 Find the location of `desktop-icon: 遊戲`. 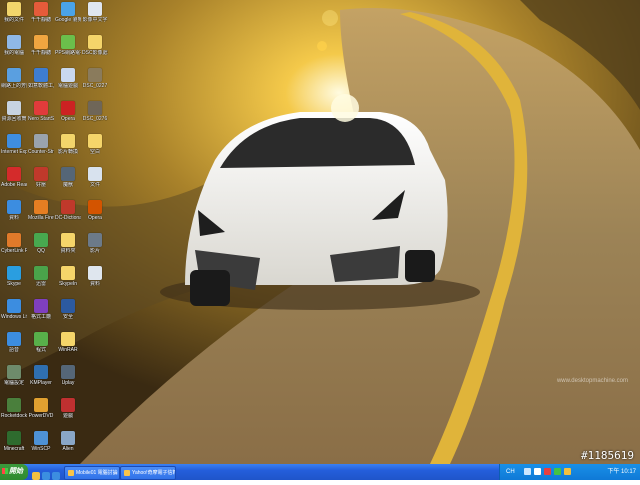

desktop-icon: 遊戲 is located at coordinates (68, 413).